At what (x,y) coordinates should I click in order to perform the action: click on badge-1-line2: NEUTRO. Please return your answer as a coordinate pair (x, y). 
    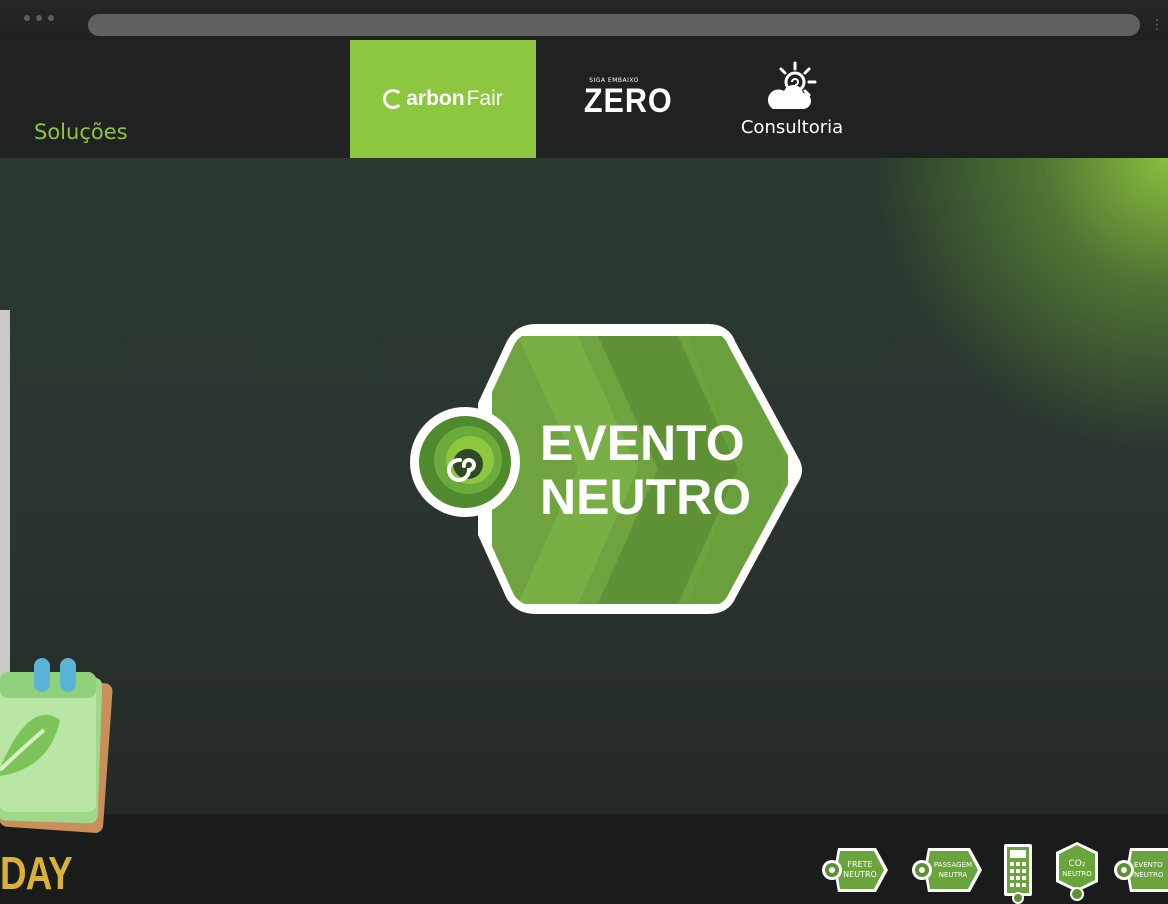
    Looking at the image, I should click on (860, 874).